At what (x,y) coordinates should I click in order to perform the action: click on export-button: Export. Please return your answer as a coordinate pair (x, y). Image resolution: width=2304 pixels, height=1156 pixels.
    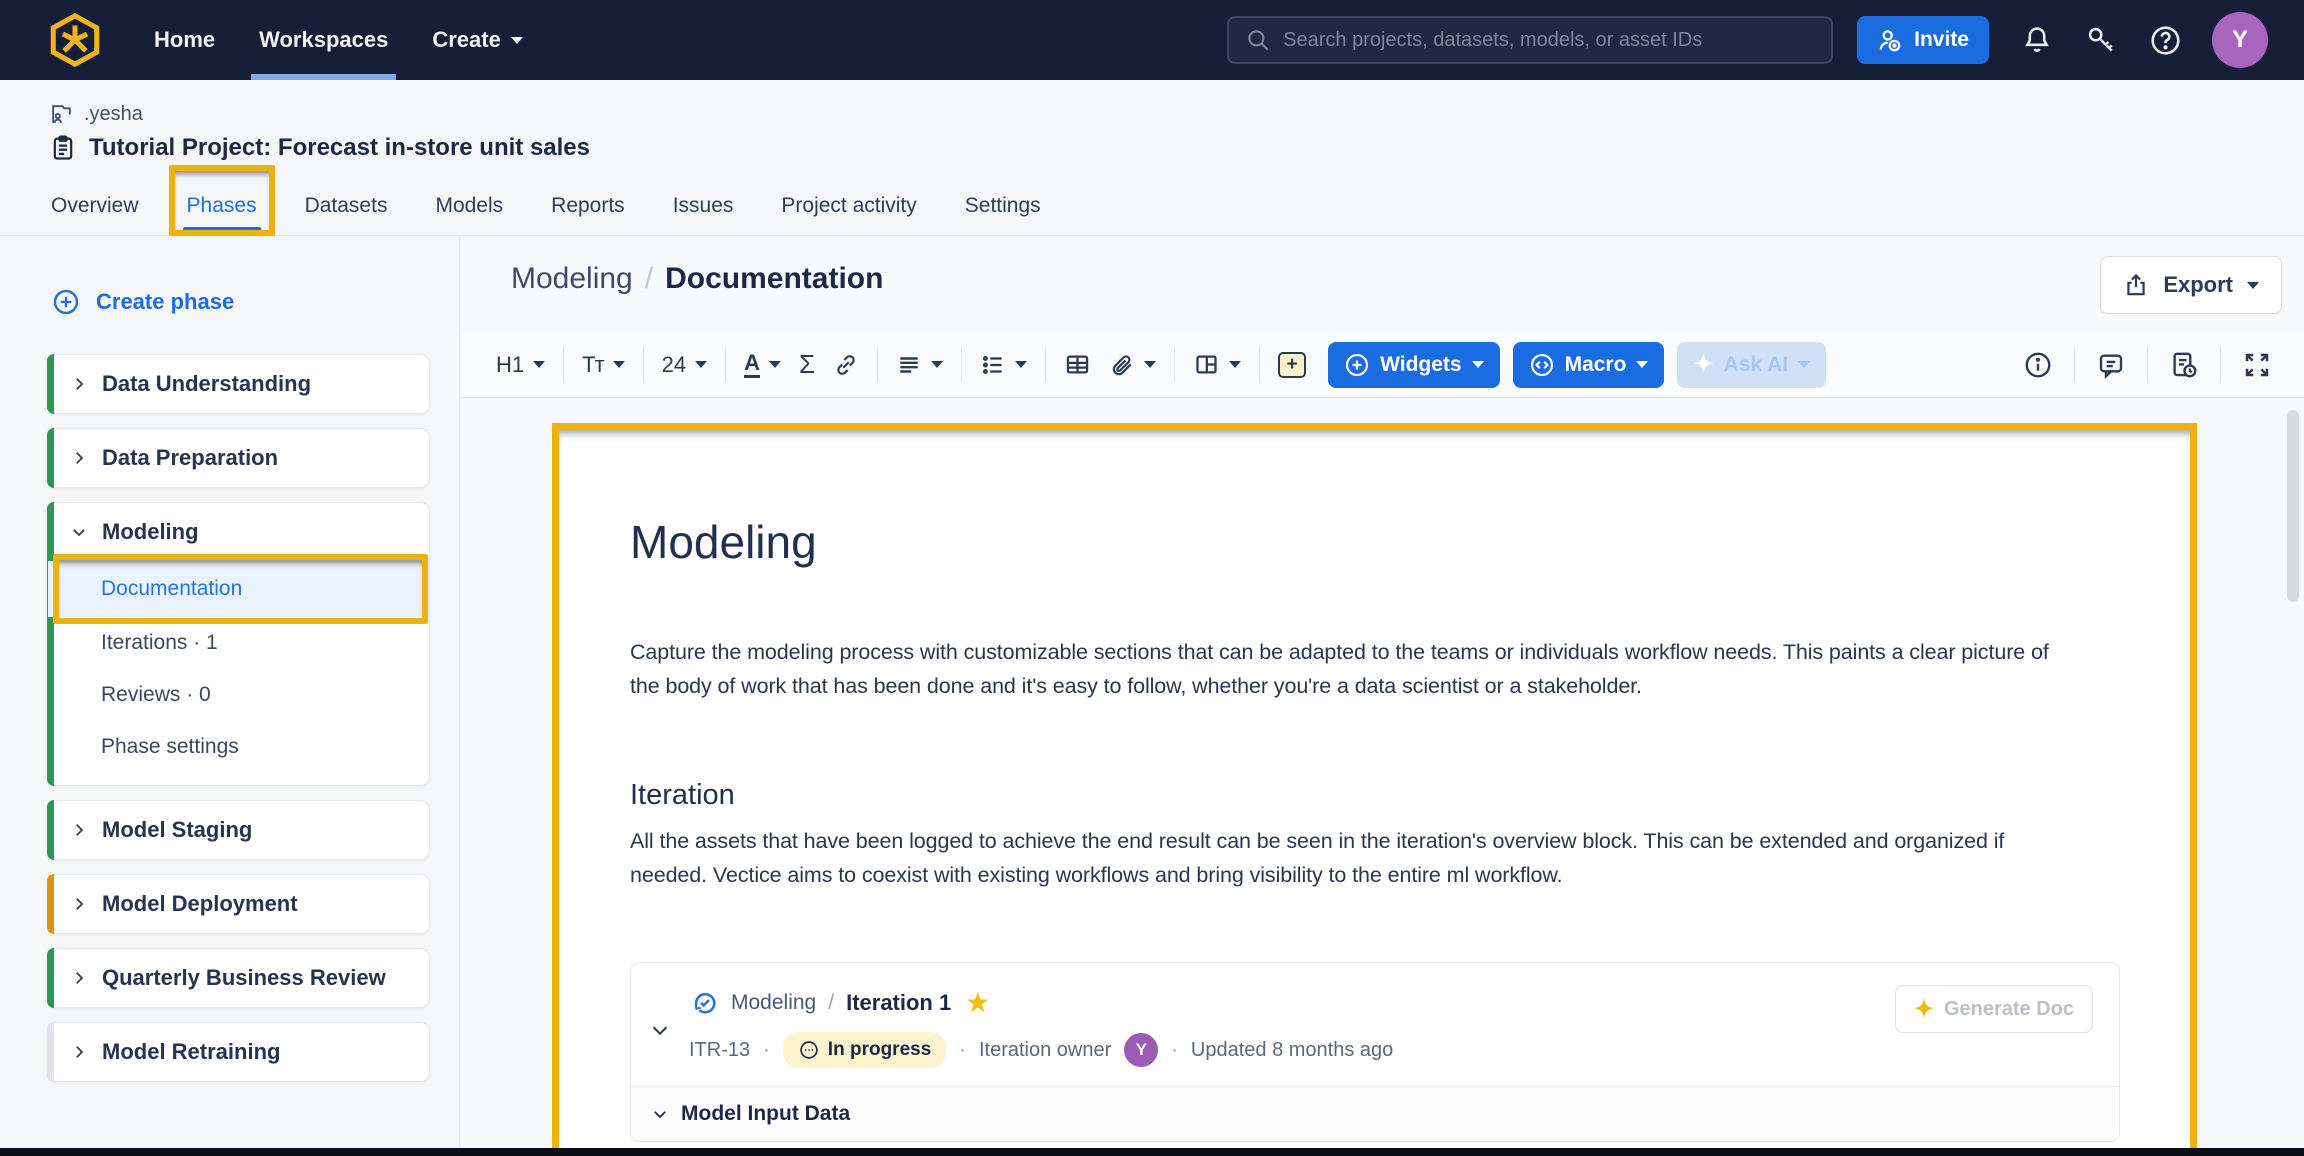
    Looking at the image, I should click on (2191, 285).